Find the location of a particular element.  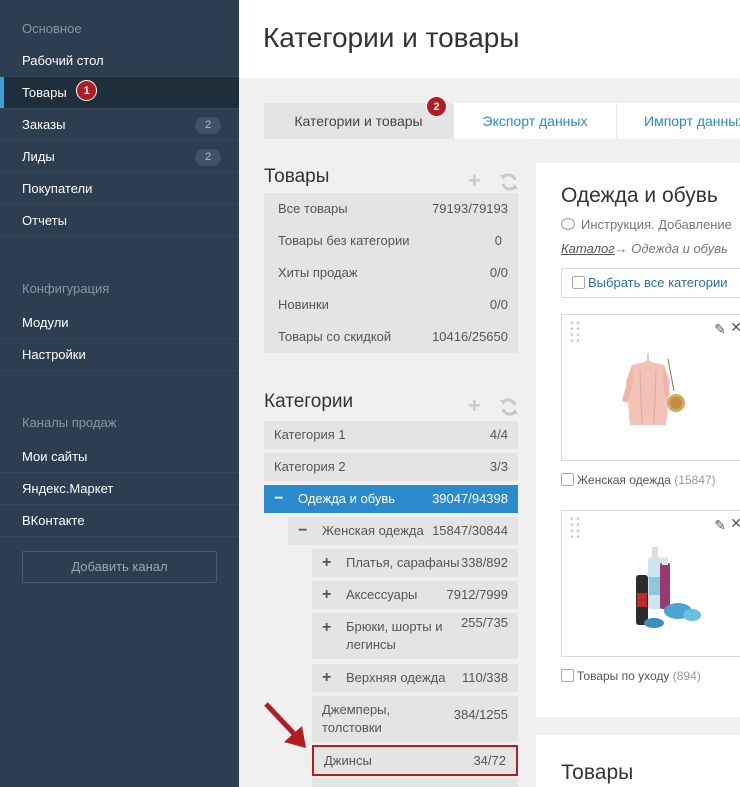

select-all-checkbox is located at coordinates (578, 282).